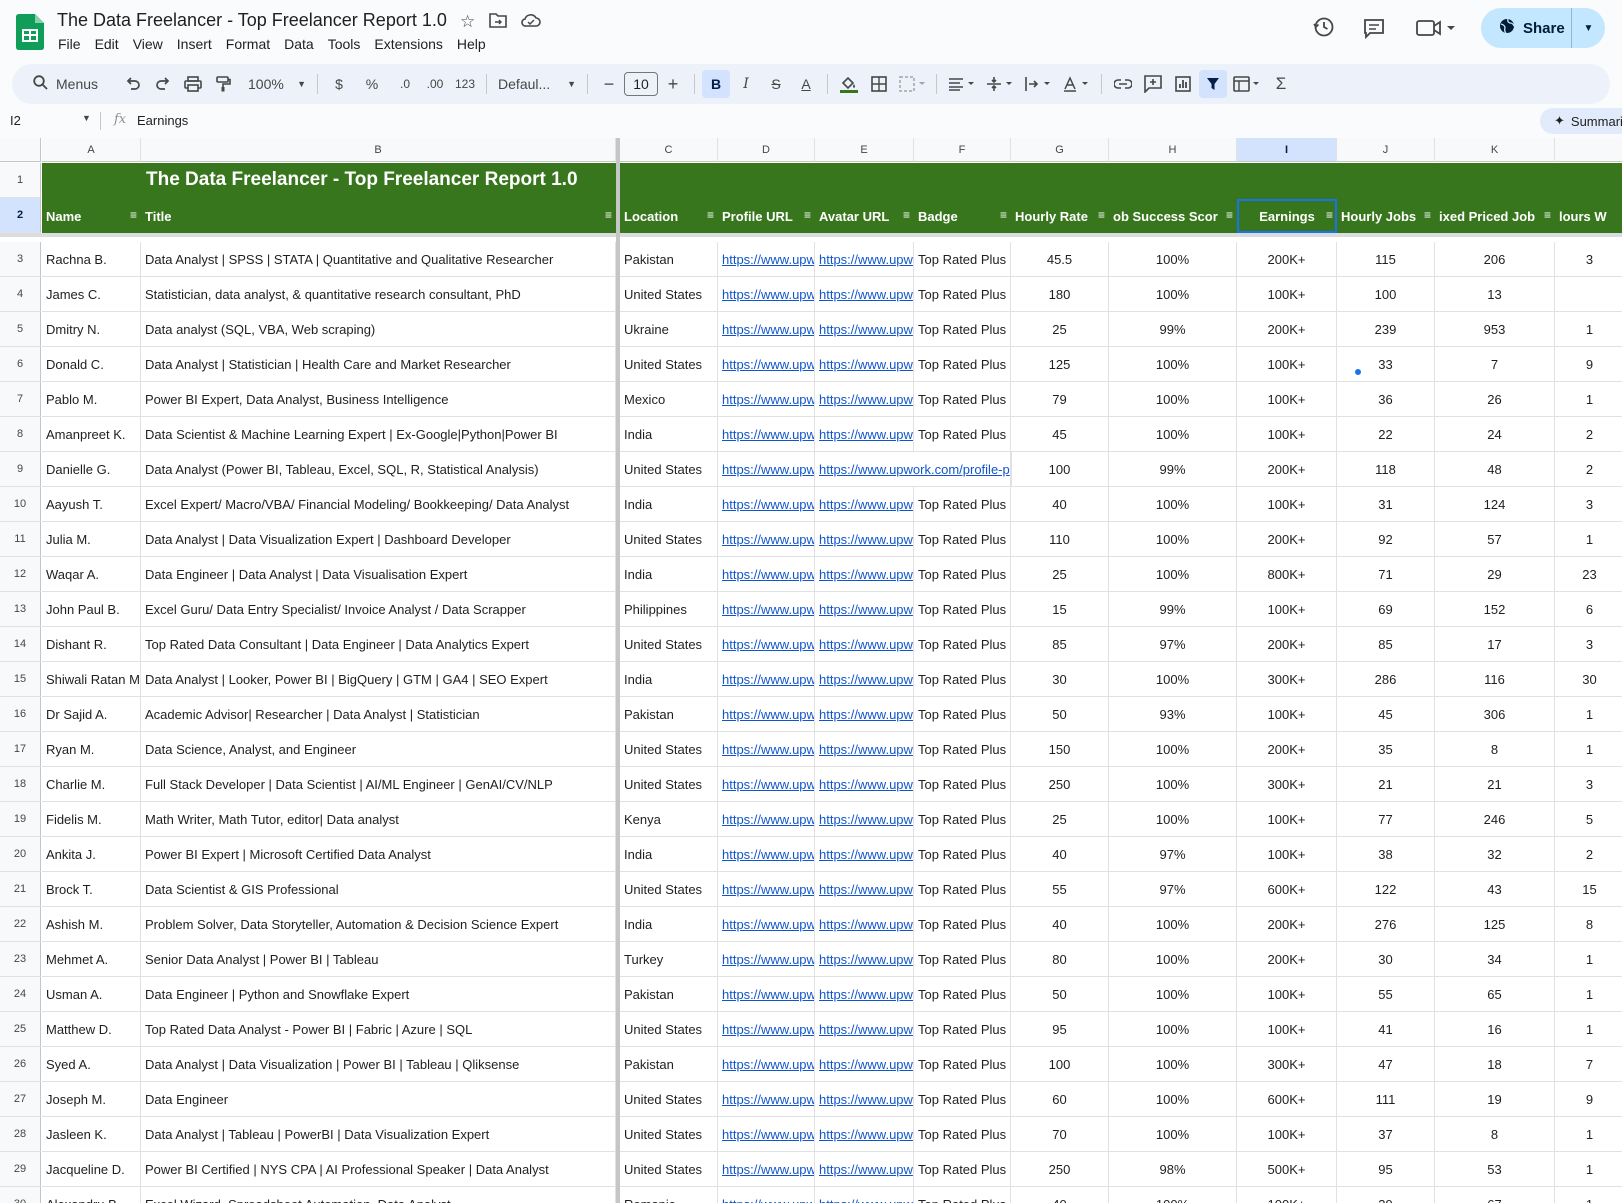 The height and width of the screenshot is (1203, 1622). What do you see at coordinates (412, 44) in the screenshot?
I see `menu-extensions: Extensions` at bounding box center [412, 44].